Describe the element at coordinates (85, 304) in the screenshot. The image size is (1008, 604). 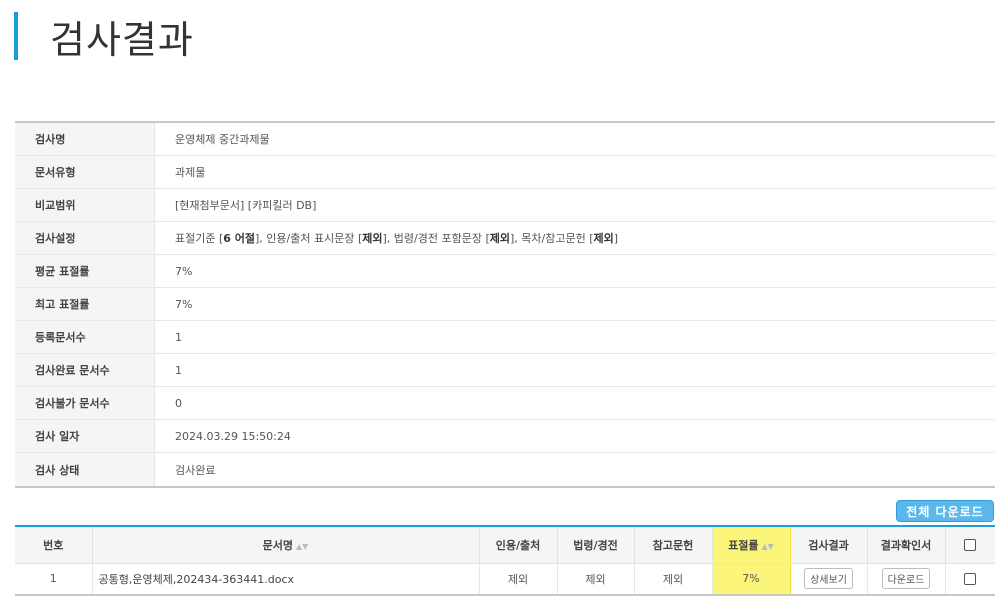
I see `info-label: 최고 표절률` at that location.